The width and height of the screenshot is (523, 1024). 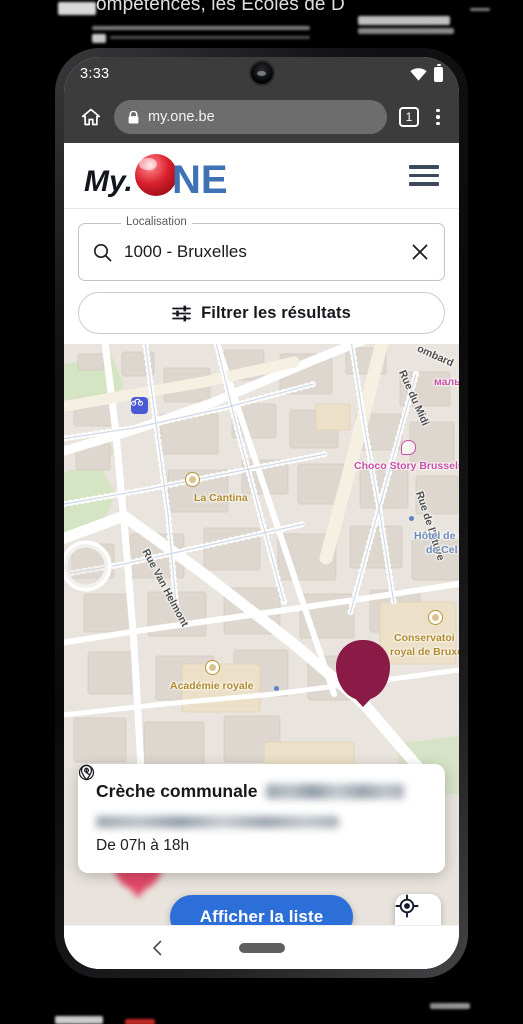 I want to click on facility-hours-row: De 07h à 18h, so click(x=252, y=809).